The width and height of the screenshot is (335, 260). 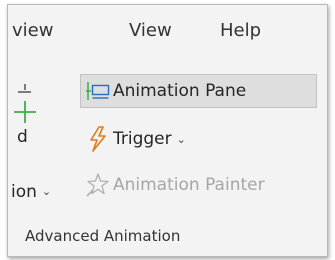 I want to click on animation-pane-icon, so click(x=98, y=91).